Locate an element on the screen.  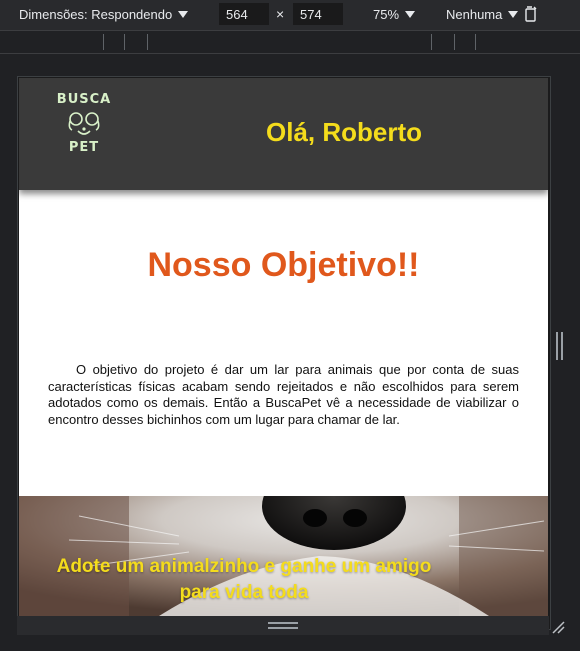
media-query-ruler is located at coordinates (290, 42).